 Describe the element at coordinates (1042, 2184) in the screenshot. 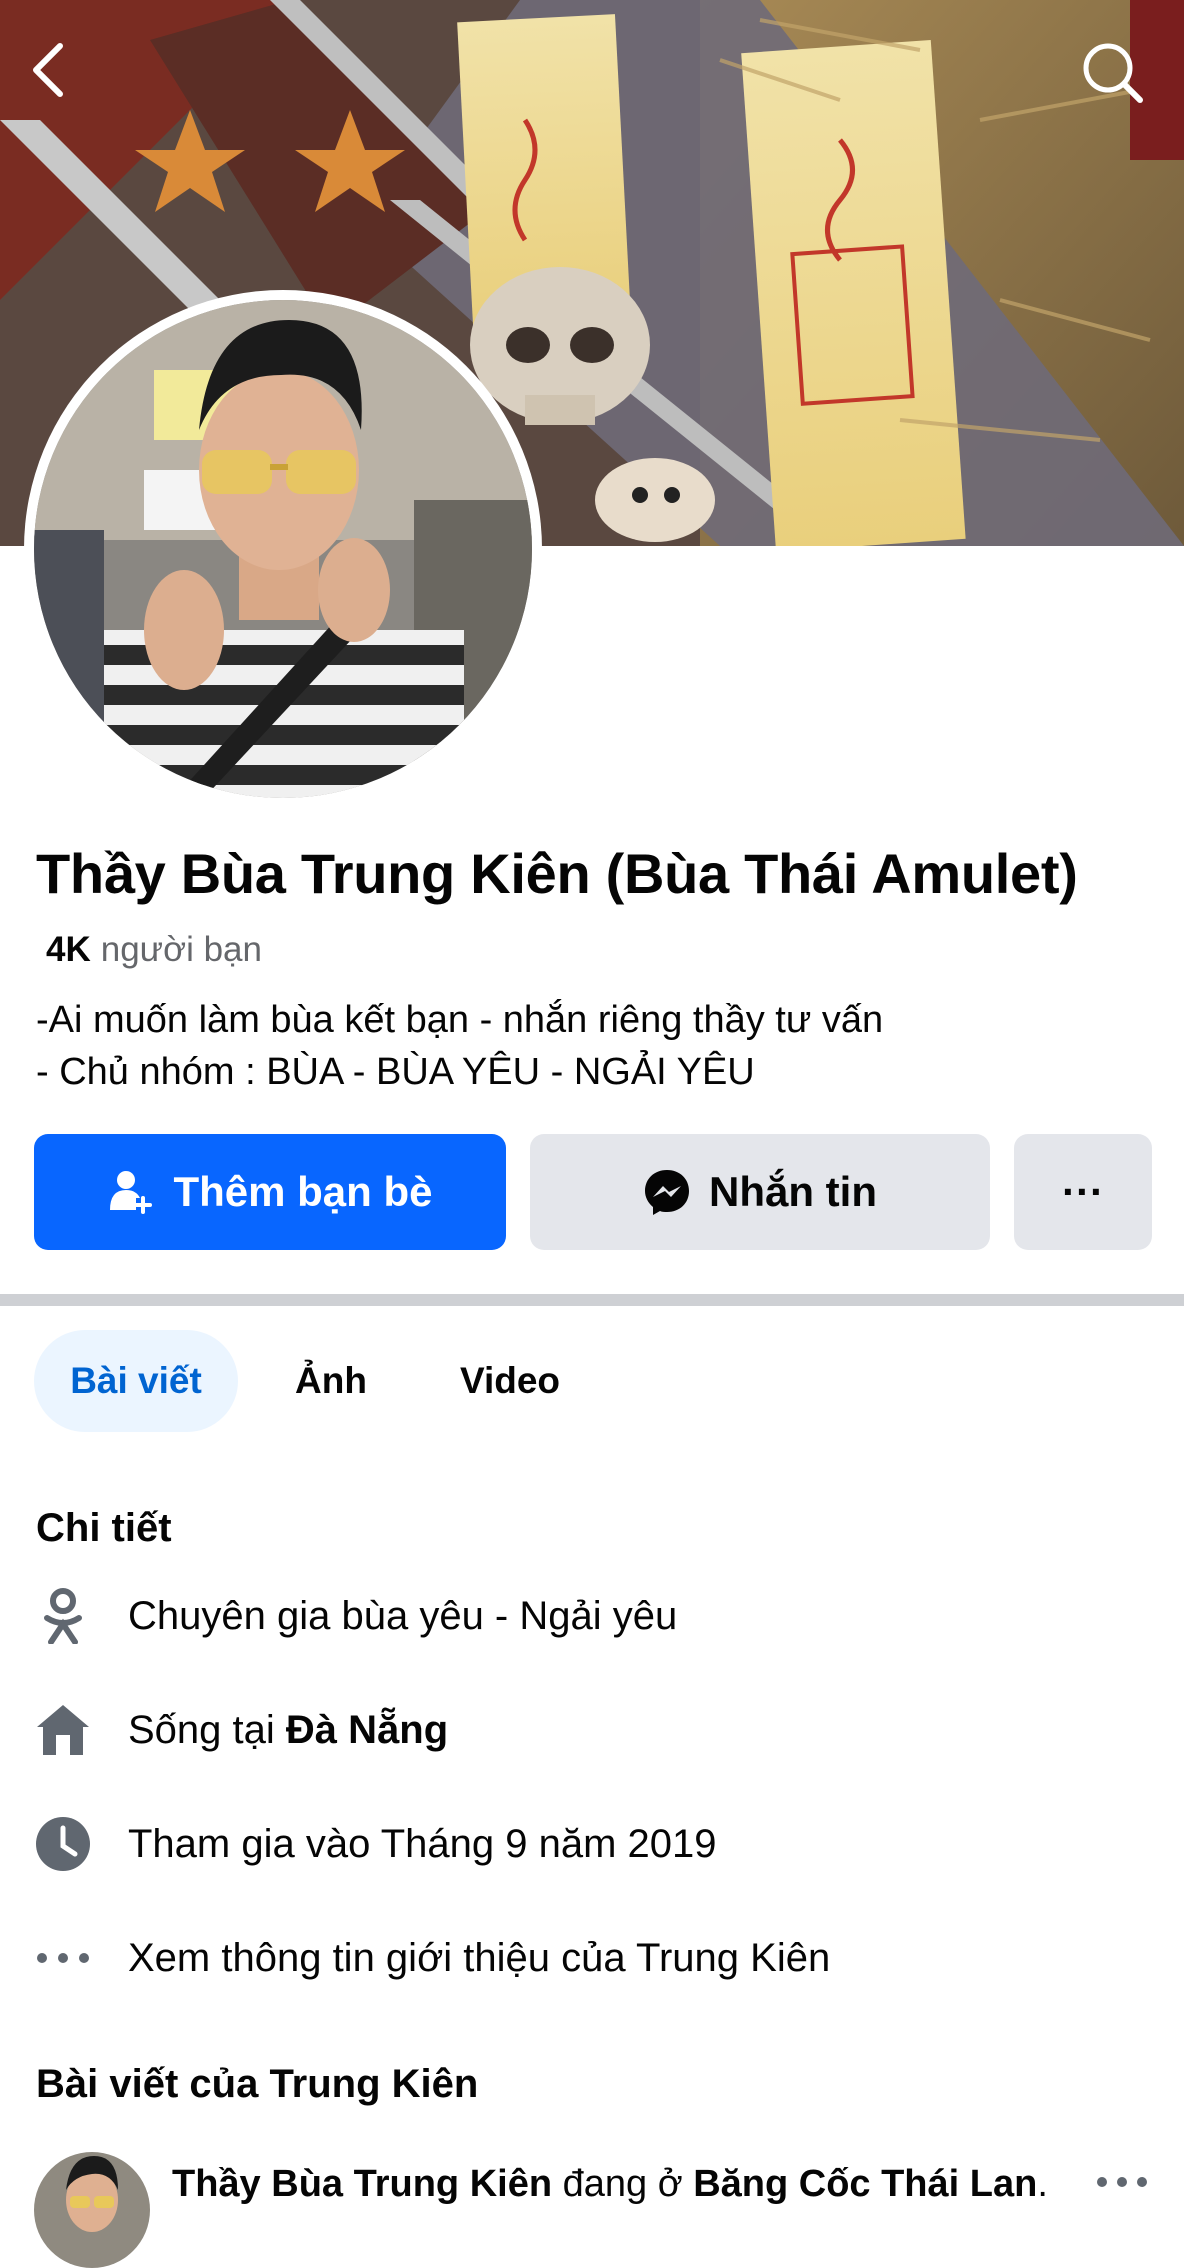

I see `post-header-period: .` at that location.